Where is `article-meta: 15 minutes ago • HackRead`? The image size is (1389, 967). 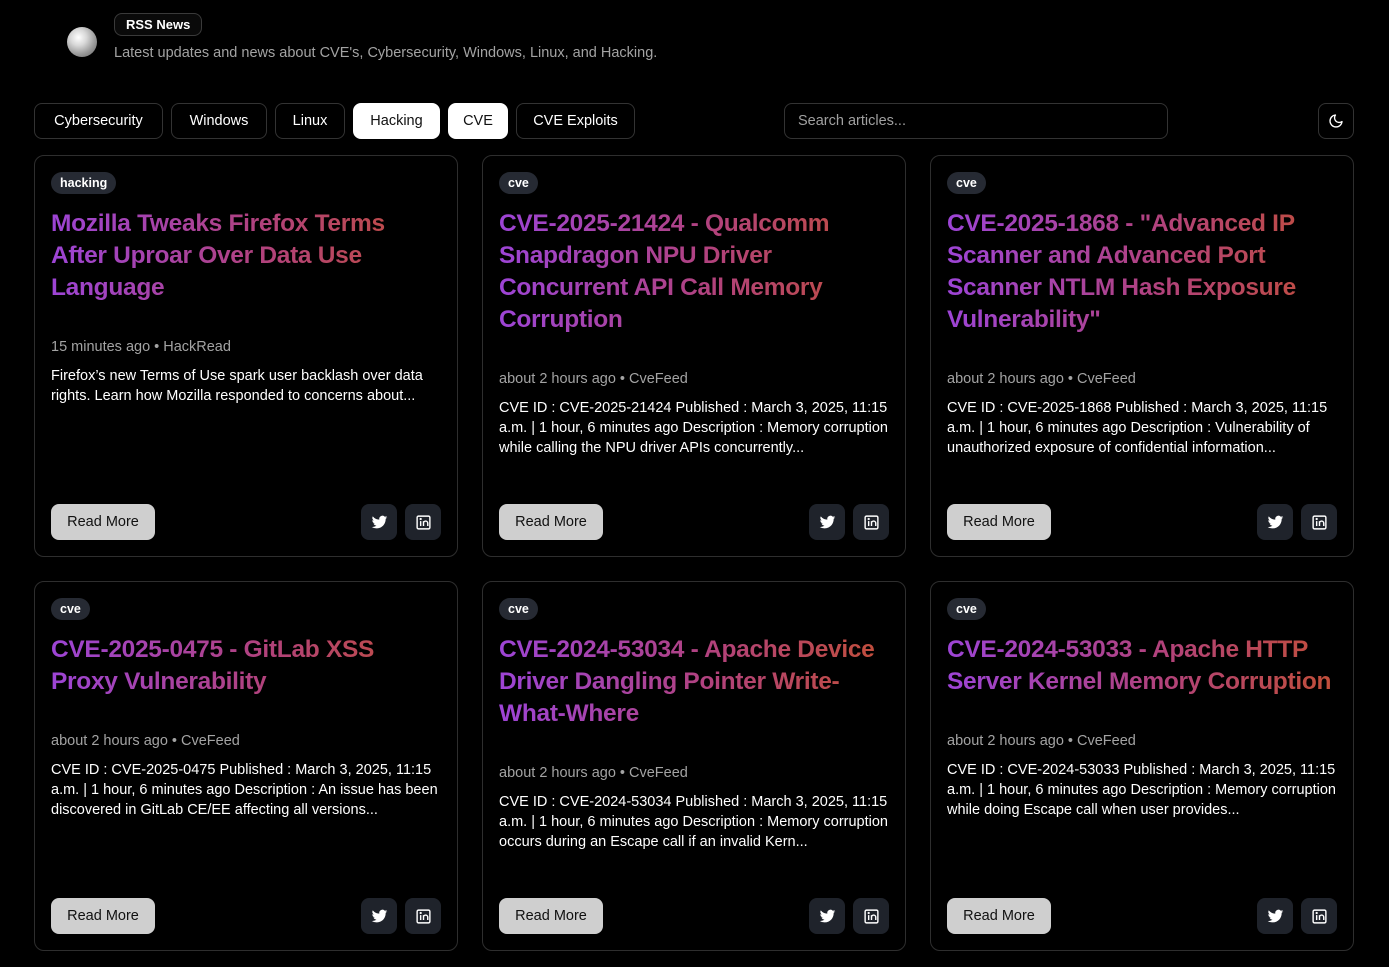 article-meta: 15 minutes ago • HackRead is located at coordinates (141, 347).